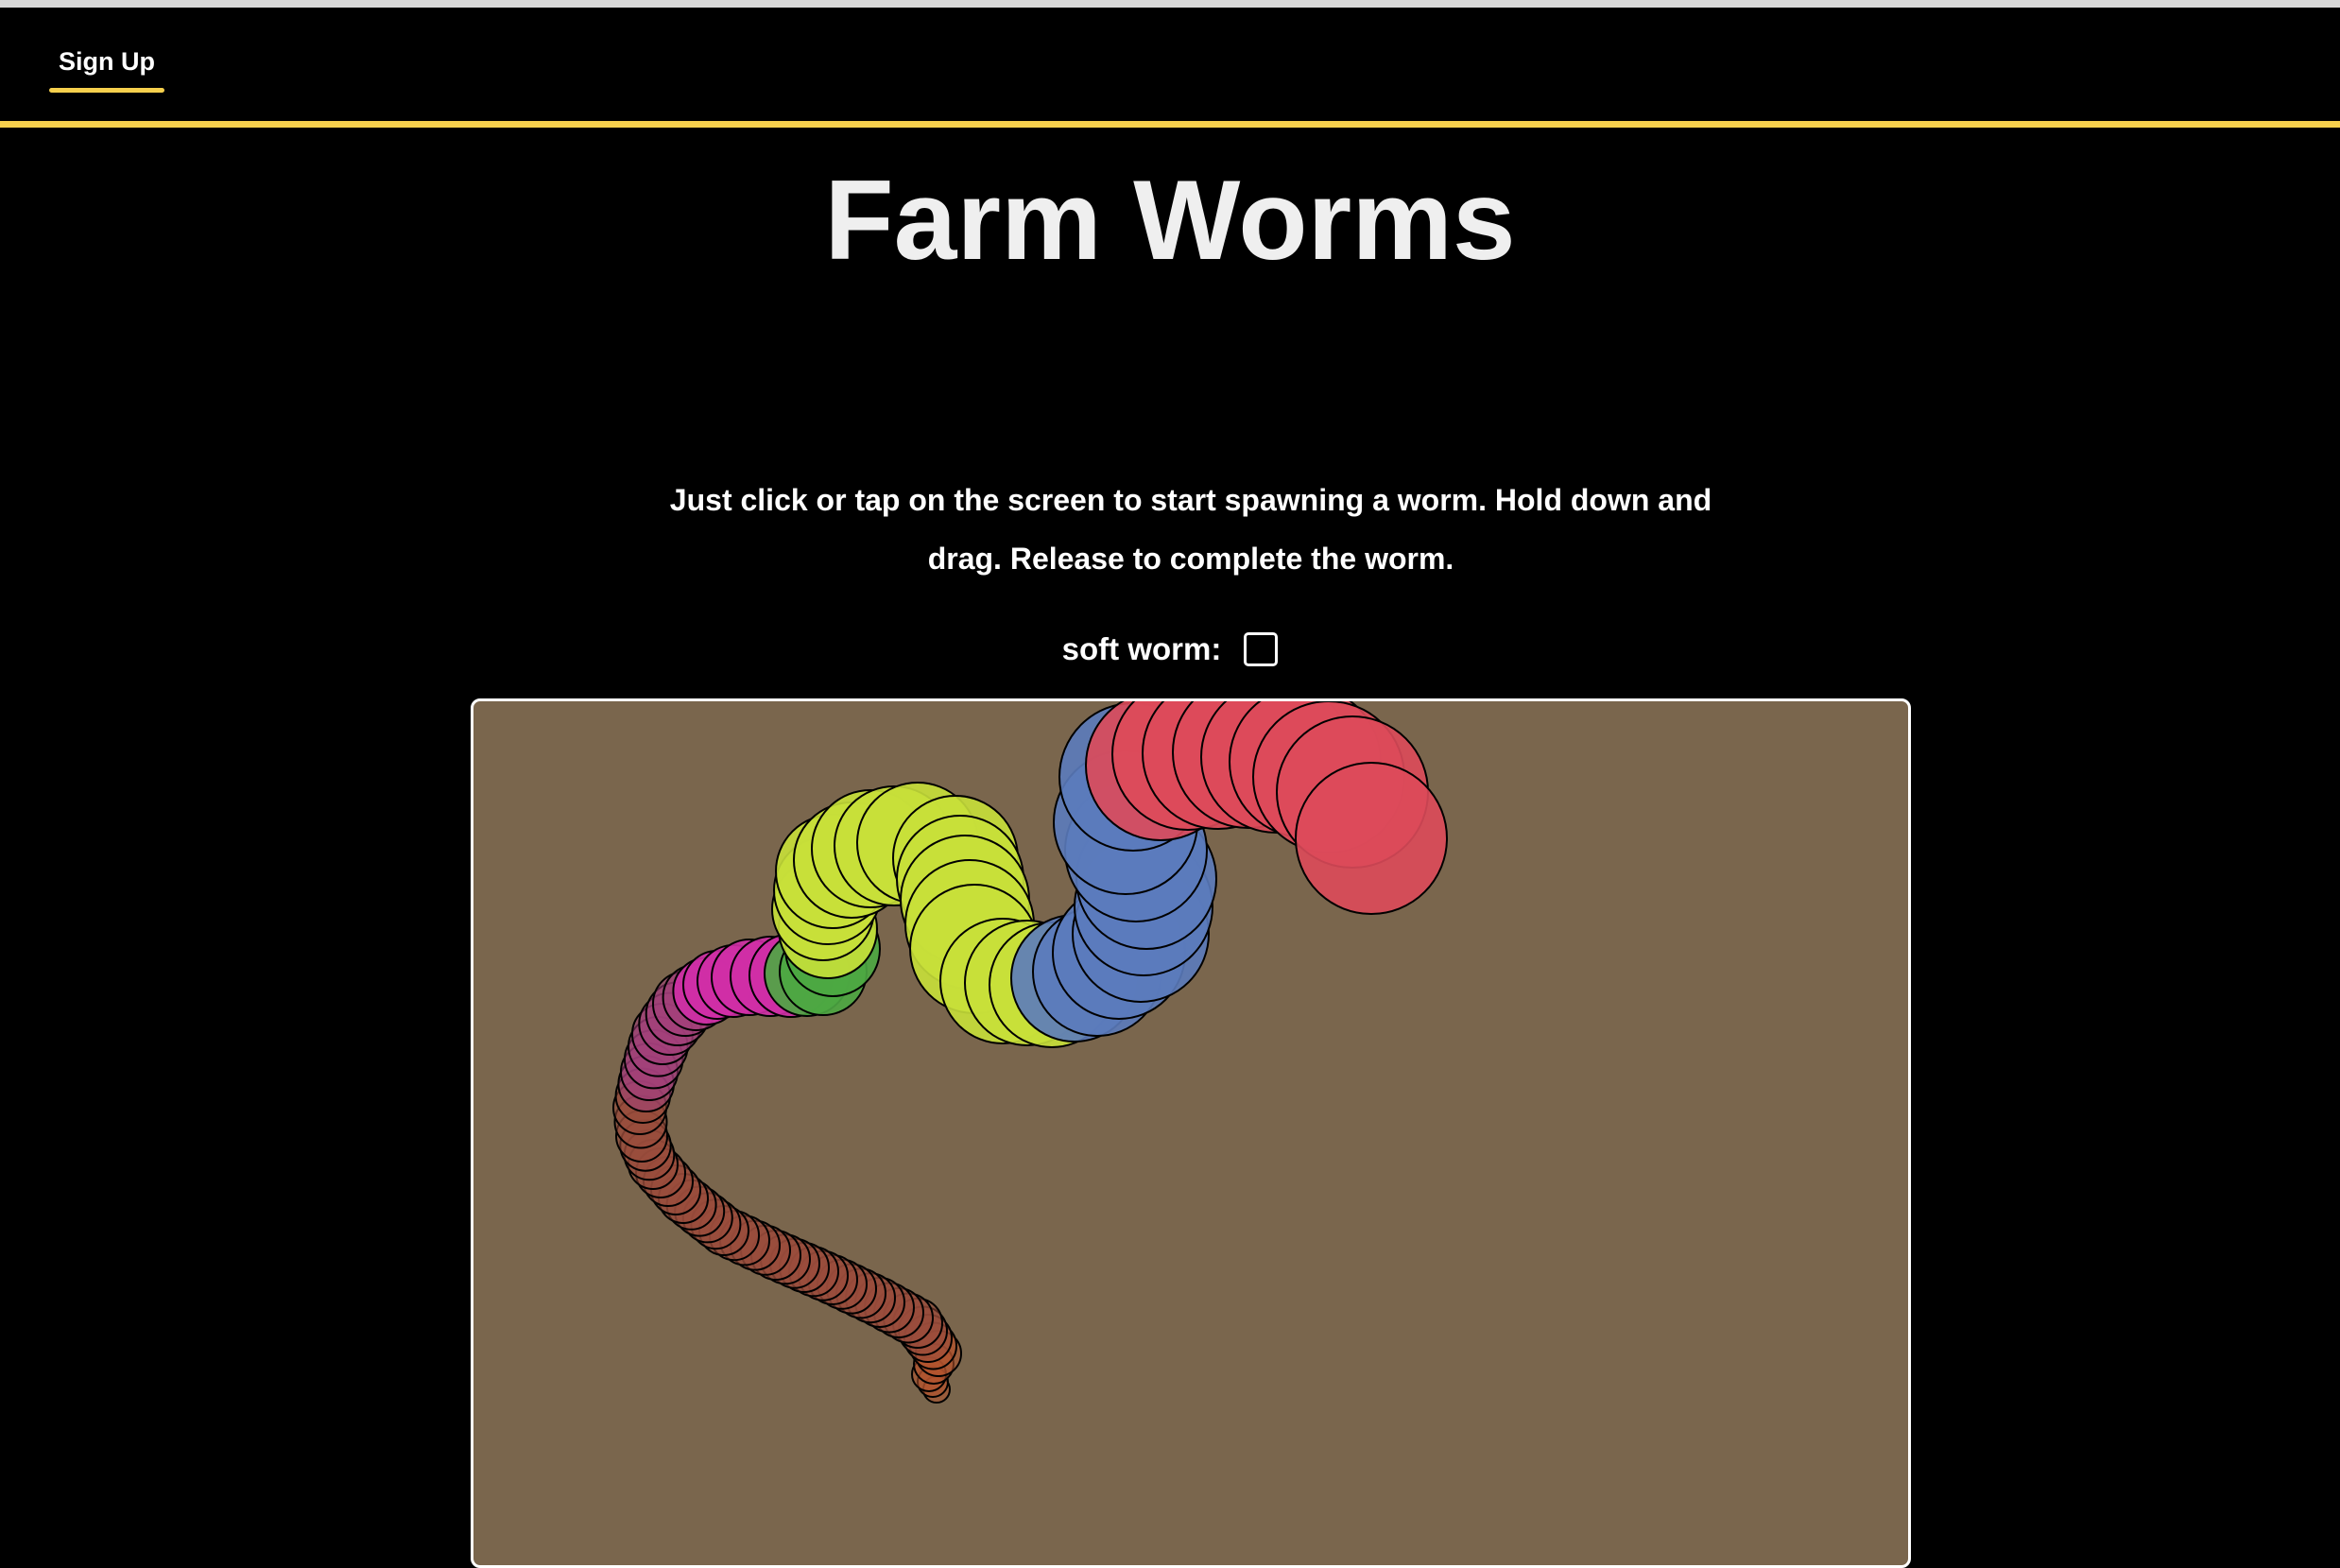  Describe the element at coordinates (1261, 649) in the screenshot. I see `soft-worm-checkbox` at that location.